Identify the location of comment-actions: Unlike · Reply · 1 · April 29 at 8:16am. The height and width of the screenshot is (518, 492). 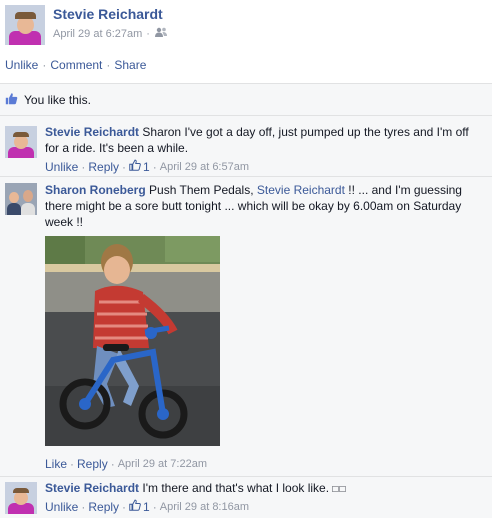
(147, 506).